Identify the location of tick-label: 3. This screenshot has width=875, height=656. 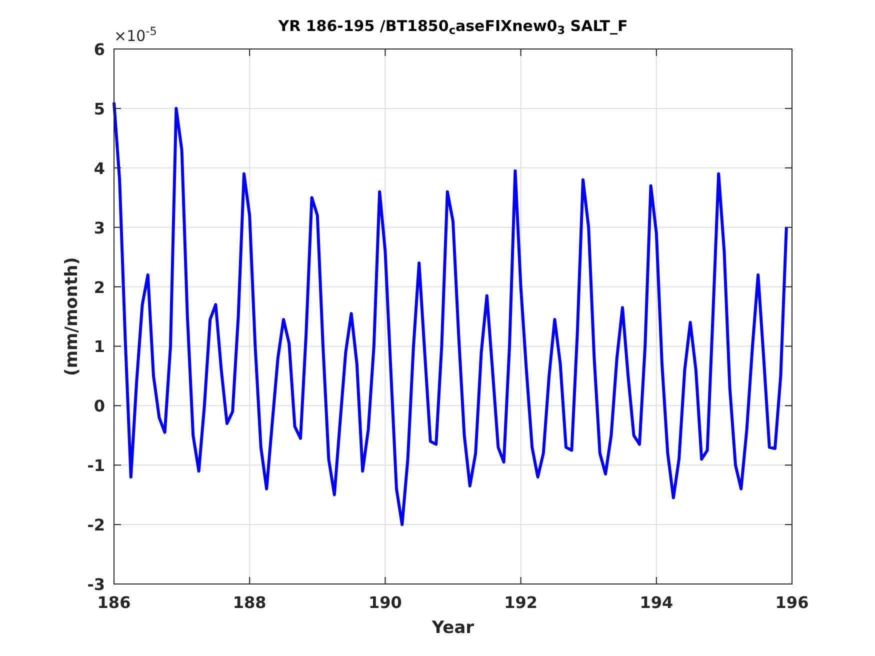
(99, 228).